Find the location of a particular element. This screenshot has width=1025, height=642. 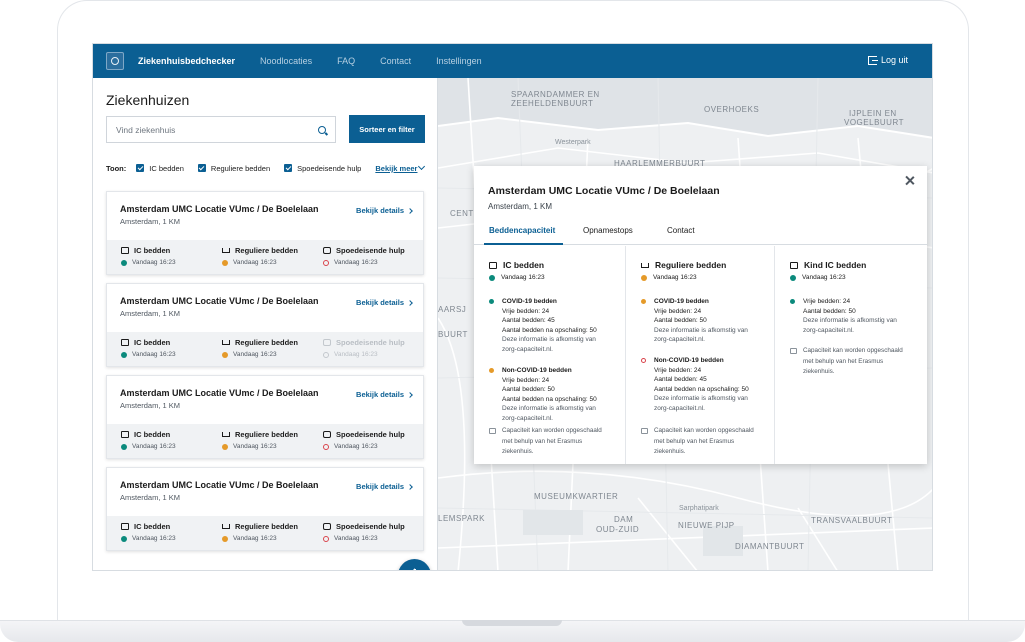

nav-link-faq: FAQ is located at coordinates (346, 61).